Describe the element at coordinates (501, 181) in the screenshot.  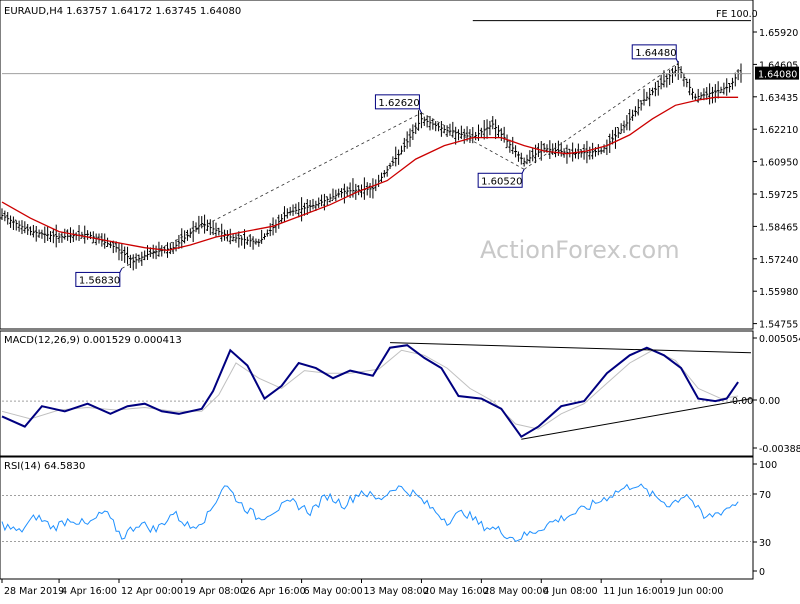
I see `price-annotation-label: 1.60520` at that location.